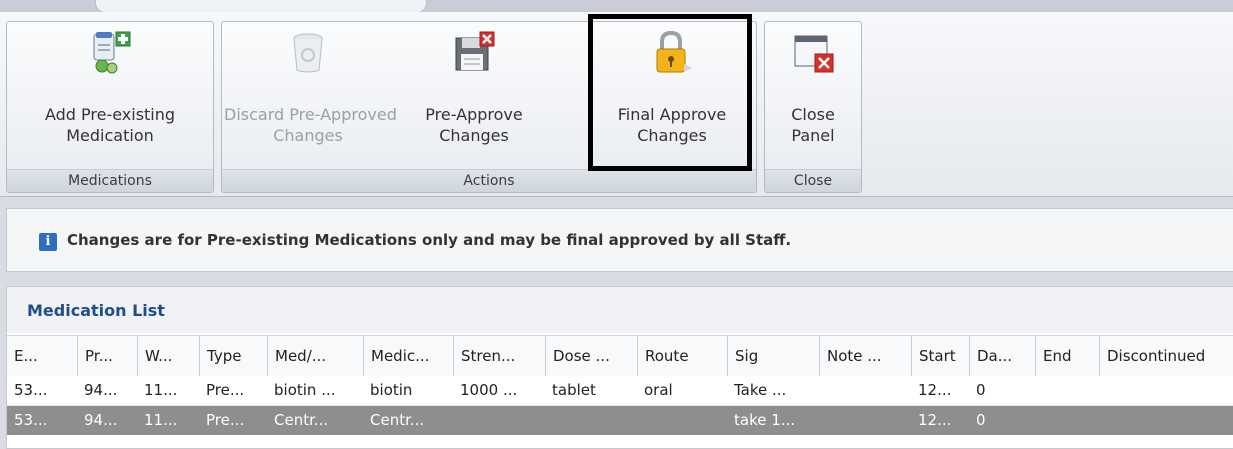  Describe the element at coordinates (110, 94) in the screenshot. I see `add-pre-existing-medication-button: Add Pre-existing Medication` at that location.